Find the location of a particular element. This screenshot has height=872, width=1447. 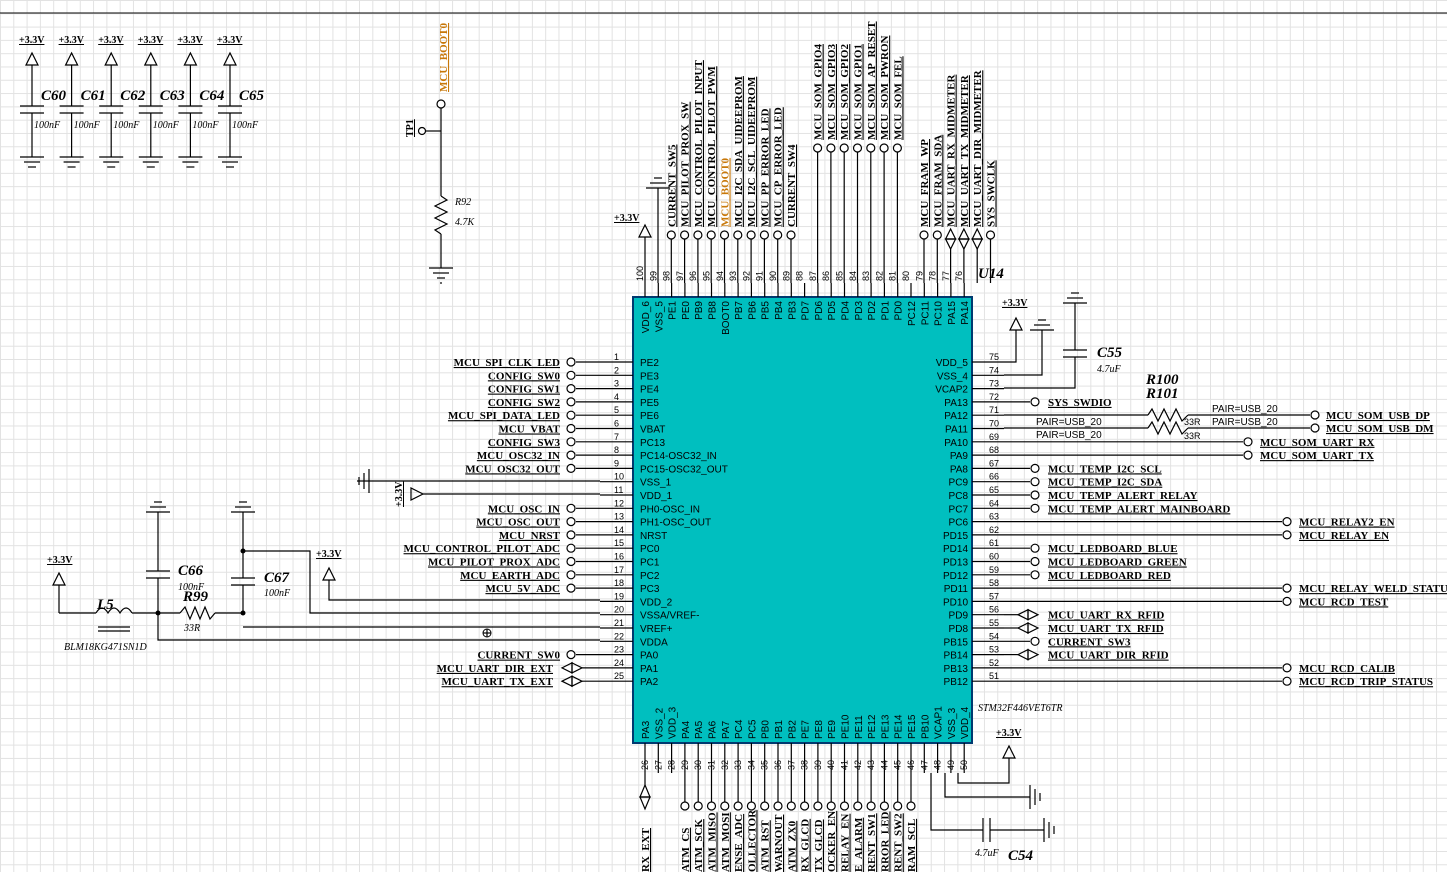

net-label: MCU_VBAT is located at coordinates (529, 430).